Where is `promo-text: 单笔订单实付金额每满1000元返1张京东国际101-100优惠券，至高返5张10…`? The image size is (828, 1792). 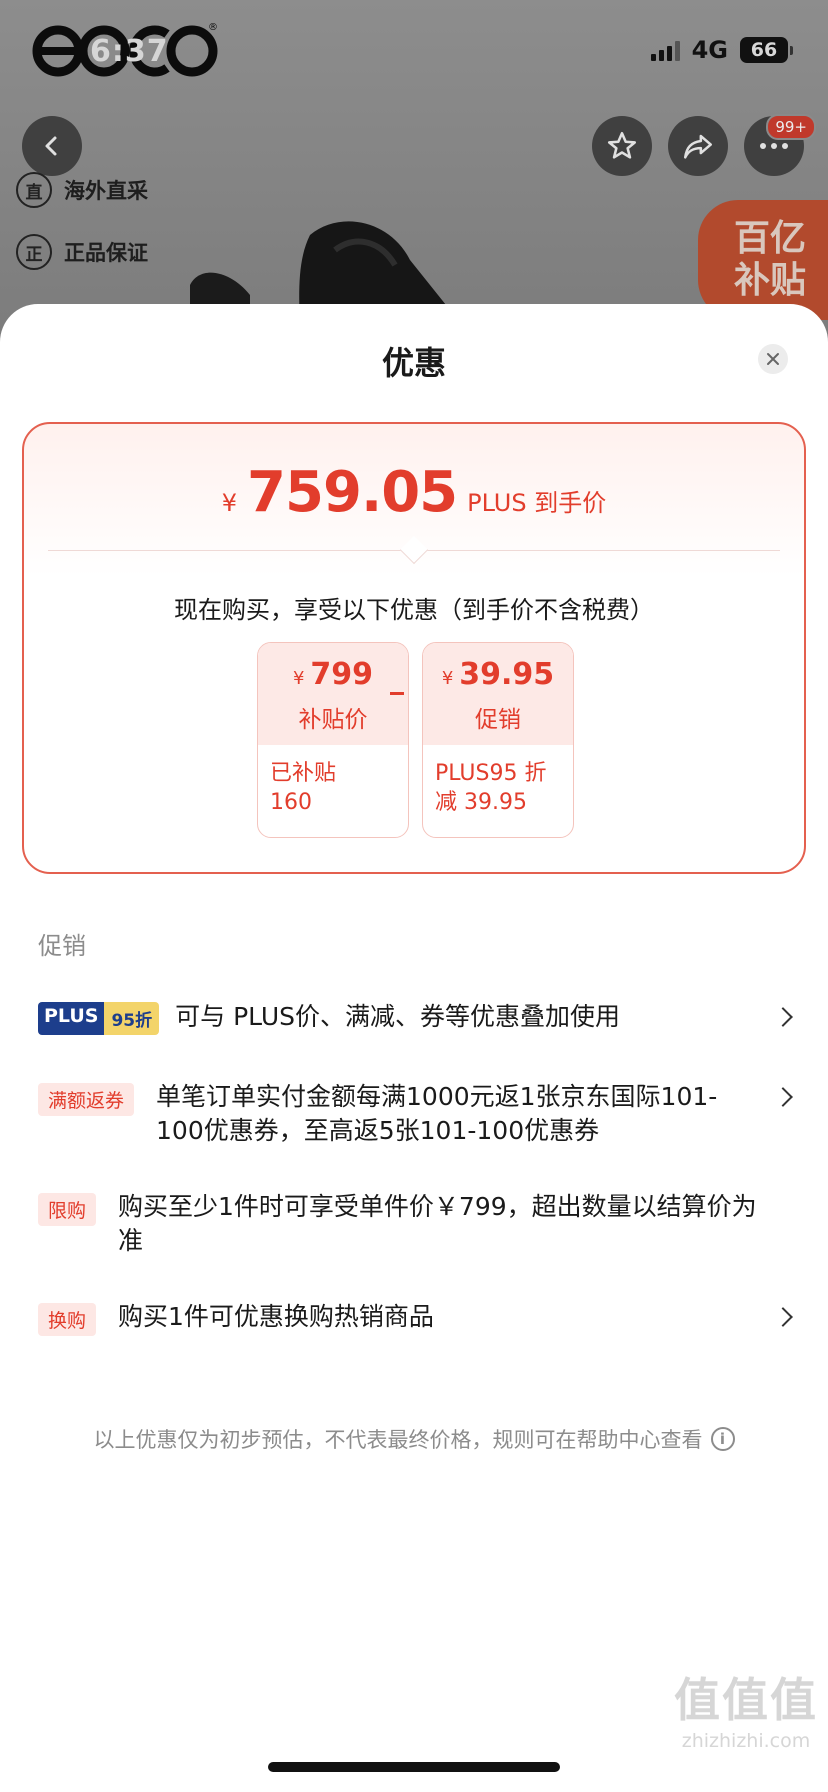
promo-text: 单笔订单实付金额每满1000元返1张京东国际101-100优惠券，至高返5张10… is located at coordinates (437, 1113).